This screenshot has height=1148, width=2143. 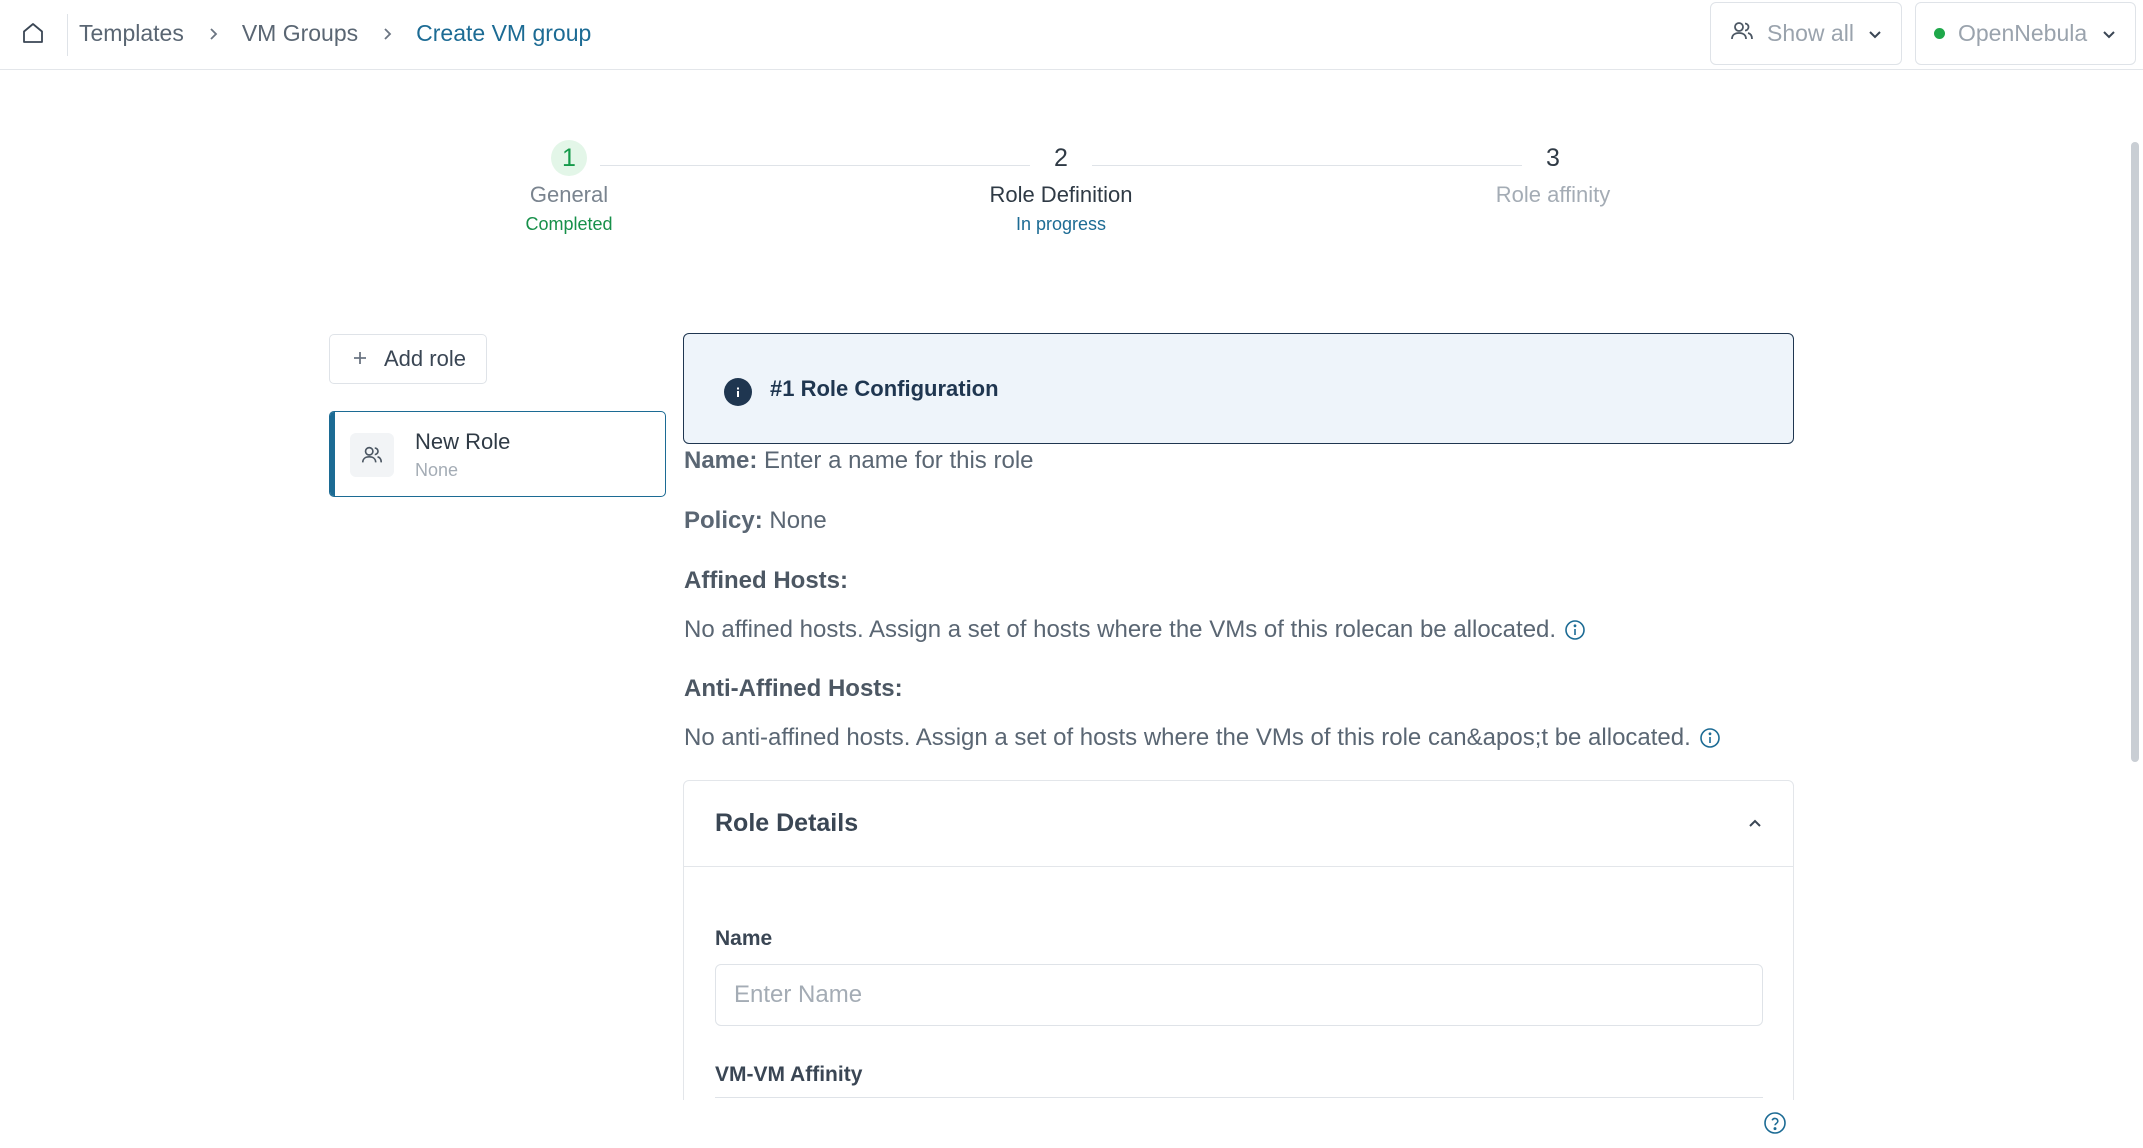 What do you see at coordinates (360, 359) in the screenshot?
I see `plus-icon` at bounding box center [360, 359].